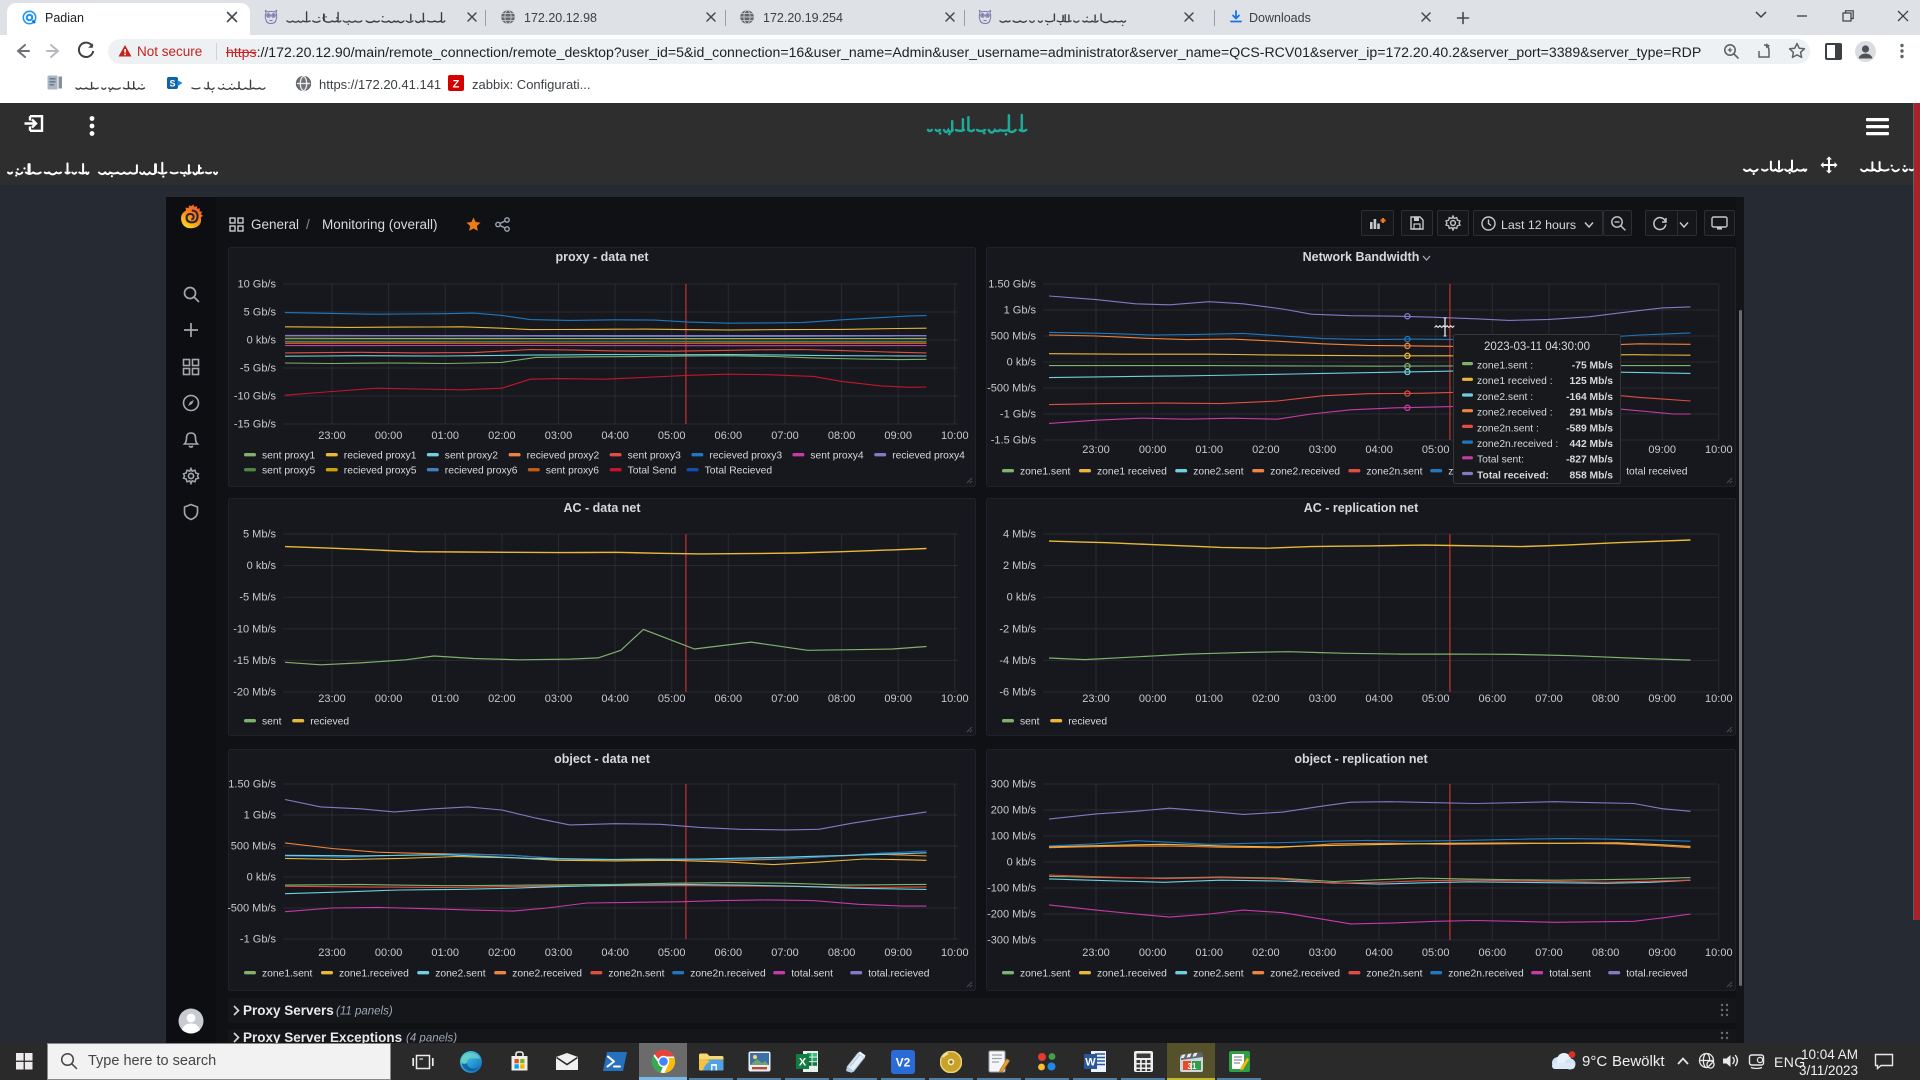 Image resolution: width=1920 pixels, height=1080 pixels. I want to click on svg-text: 31, so click(1192, 1066).